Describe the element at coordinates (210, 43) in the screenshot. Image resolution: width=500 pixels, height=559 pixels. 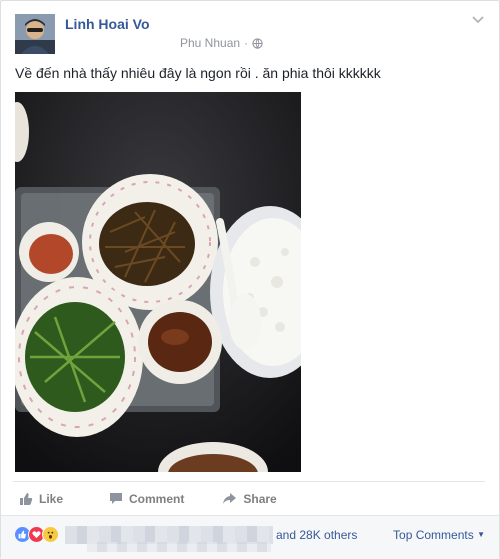
I see `location-link: Phu Nhuan` at that location.